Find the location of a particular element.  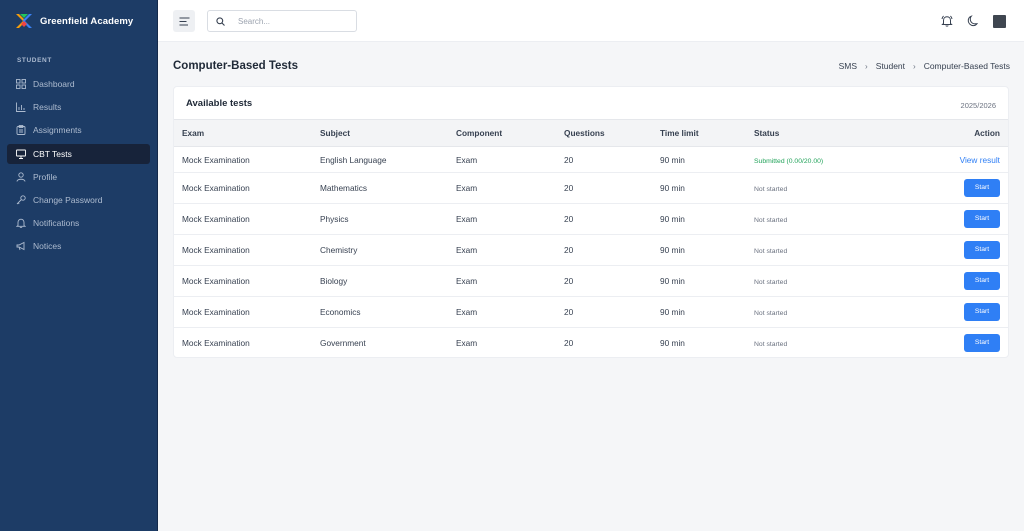

search-box is located at coordinates (282, 21).